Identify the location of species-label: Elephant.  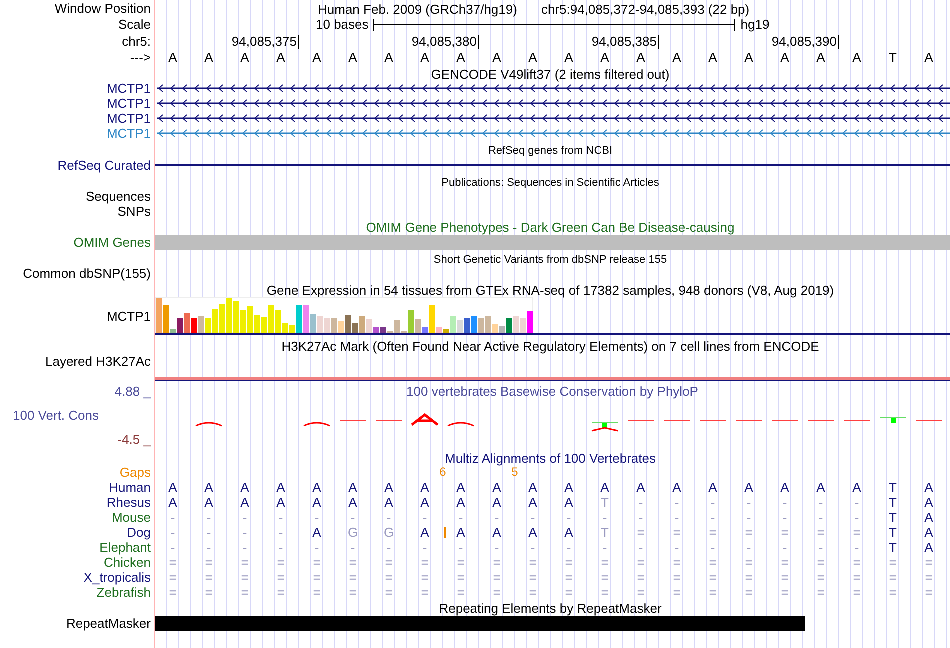
(125, 547).